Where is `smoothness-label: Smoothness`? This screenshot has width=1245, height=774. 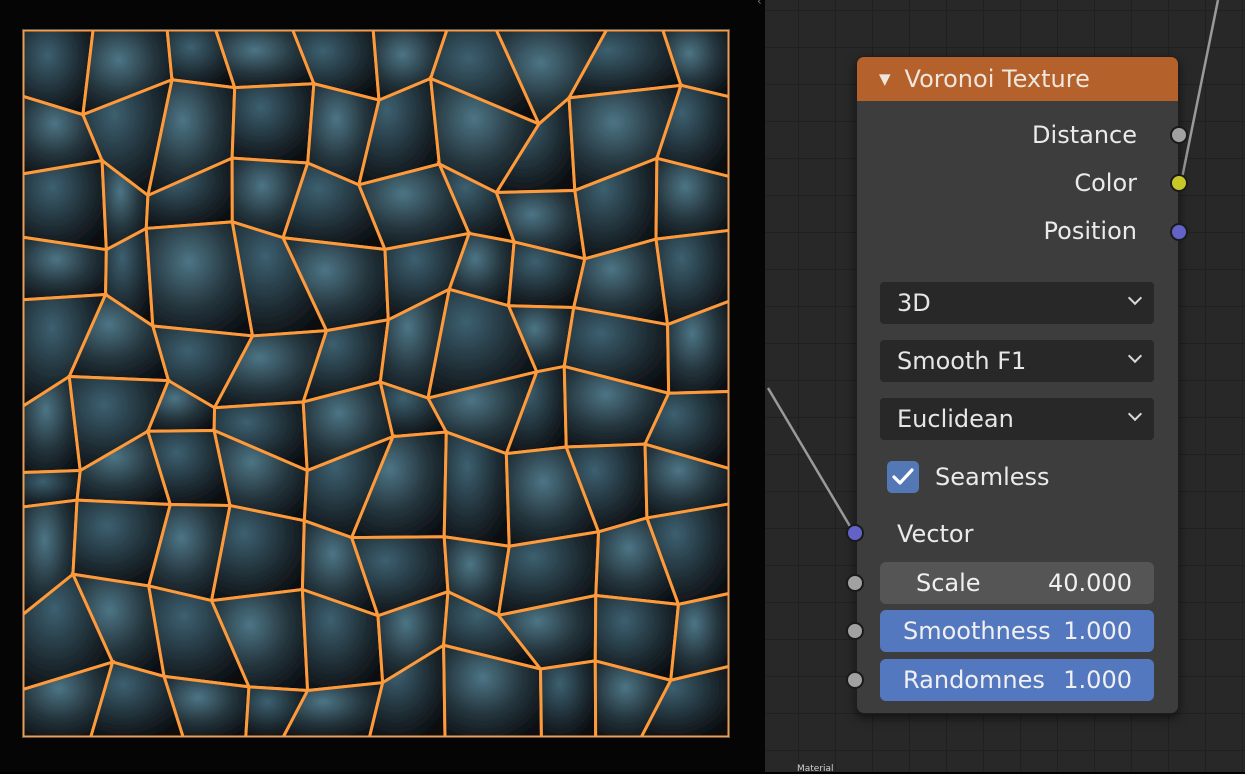 smoothness-label: Smoothness is located at coordinates (977, 631).